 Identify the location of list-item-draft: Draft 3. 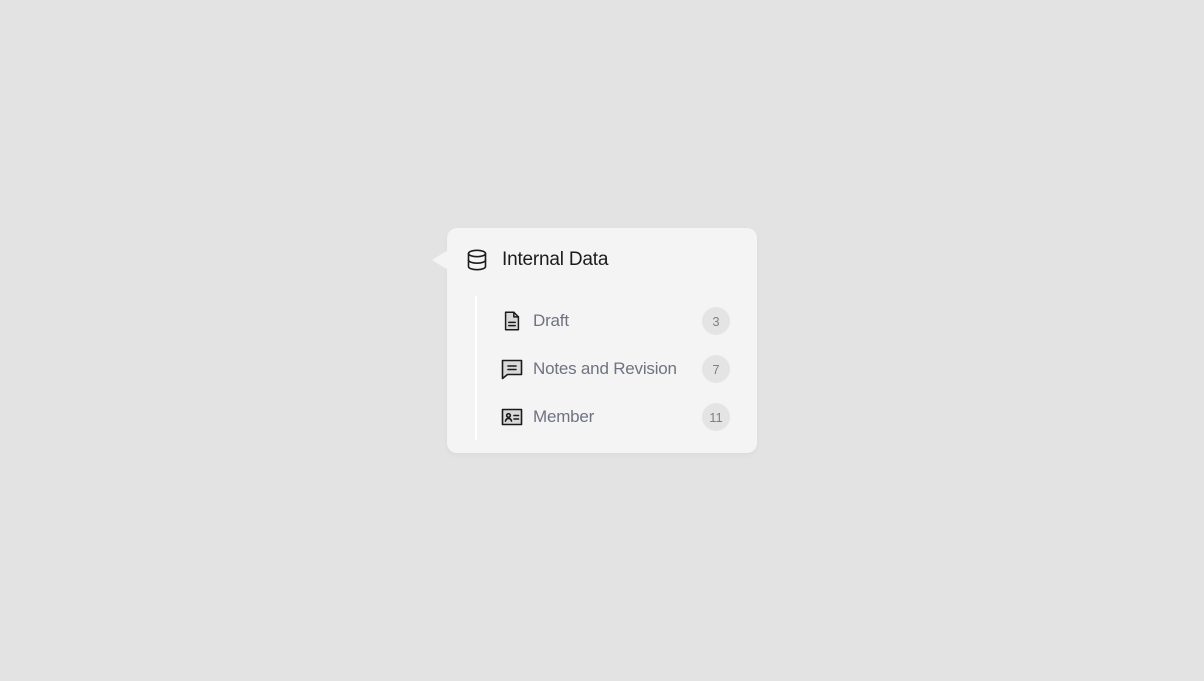
(616, 321).